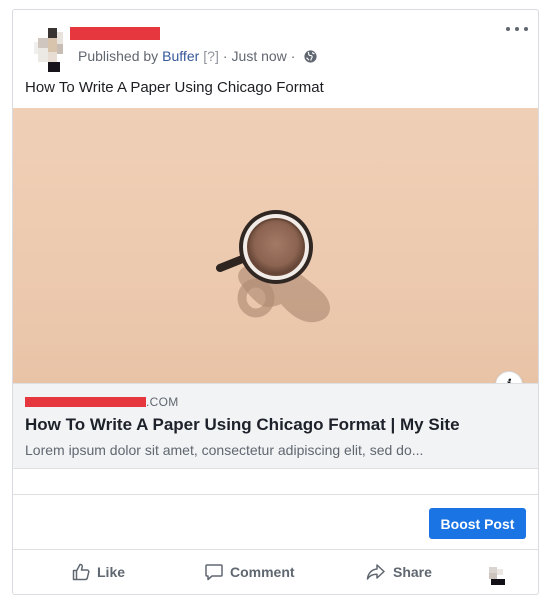  Describe the element at coordinates (259, 56) in the screenshot. I see `post-time: Just now` at that location.